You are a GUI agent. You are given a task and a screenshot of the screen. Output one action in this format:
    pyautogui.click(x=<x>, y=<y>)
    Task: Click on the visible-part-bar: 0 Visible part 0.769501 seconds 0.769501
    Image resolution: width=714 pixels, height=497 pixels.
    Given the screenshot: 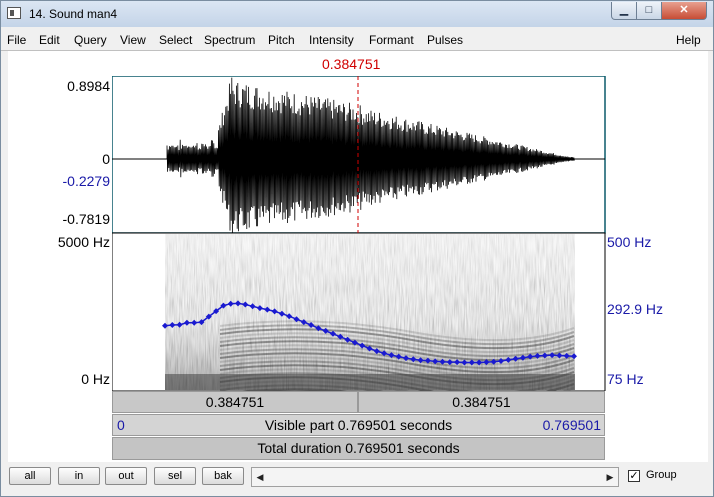 What is the action you would take?
    pyautogui.click(x=358, y=425)
    